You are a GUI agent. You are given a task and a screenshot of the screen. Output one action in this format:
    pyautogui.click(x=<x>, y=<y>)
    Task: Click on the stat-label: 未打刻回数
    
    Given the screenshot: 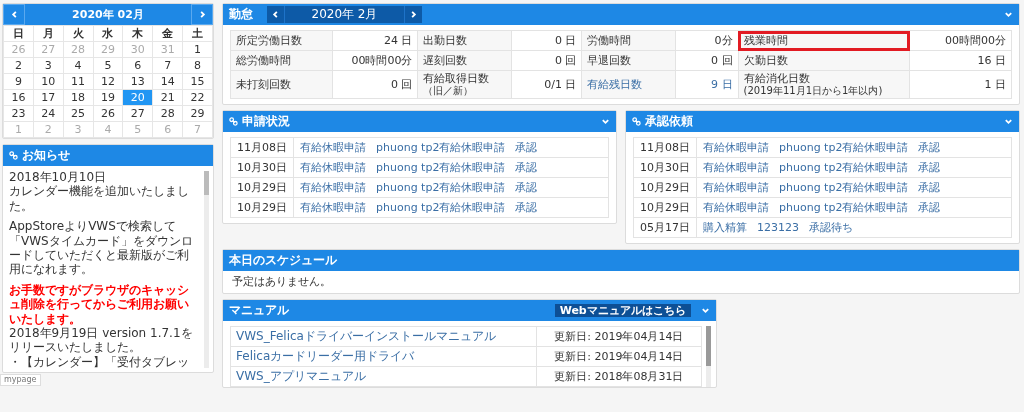 What is the action you would take?
    pyautogui.click(x=281, y=84)
    